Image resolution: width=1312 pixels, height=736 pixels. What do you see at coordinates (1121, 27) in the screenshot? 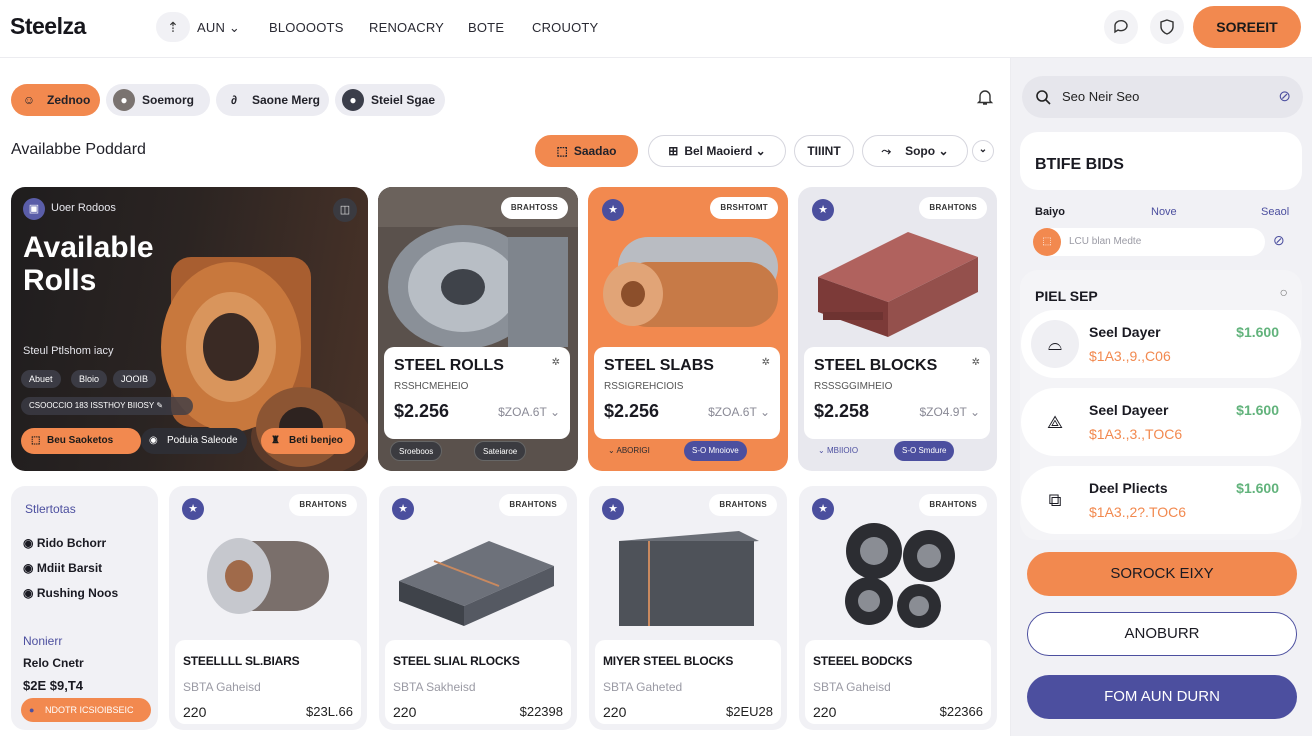
I see `chat-icon` at bounding box center [1121, 27].